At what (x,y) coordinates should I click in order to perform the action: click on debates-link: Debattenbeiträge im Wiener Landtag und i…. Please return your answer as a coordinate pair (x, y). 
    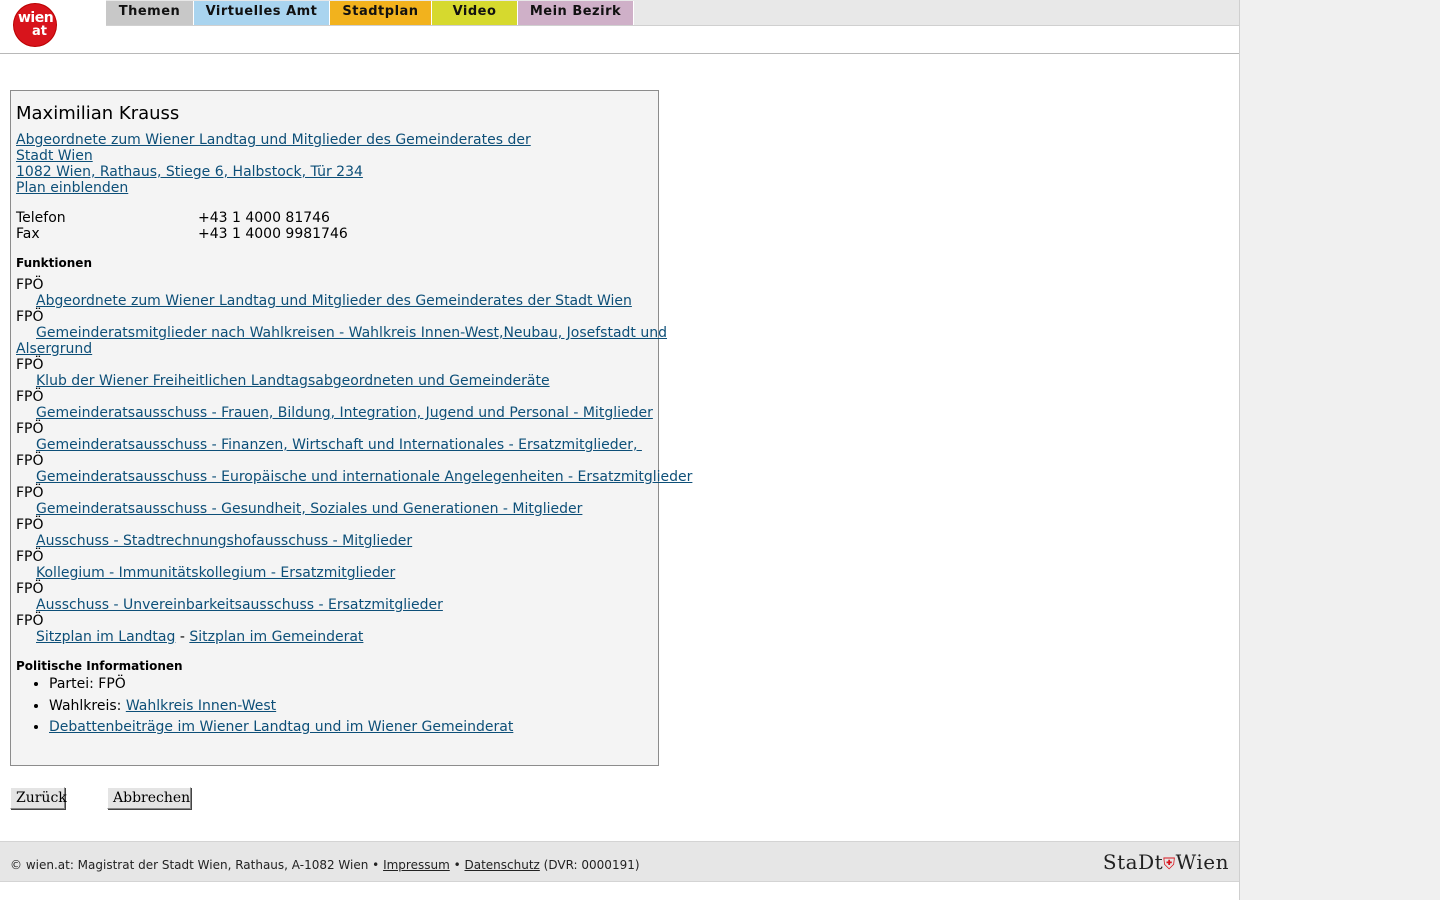
    Looking at the image, I should click on (281, 727).